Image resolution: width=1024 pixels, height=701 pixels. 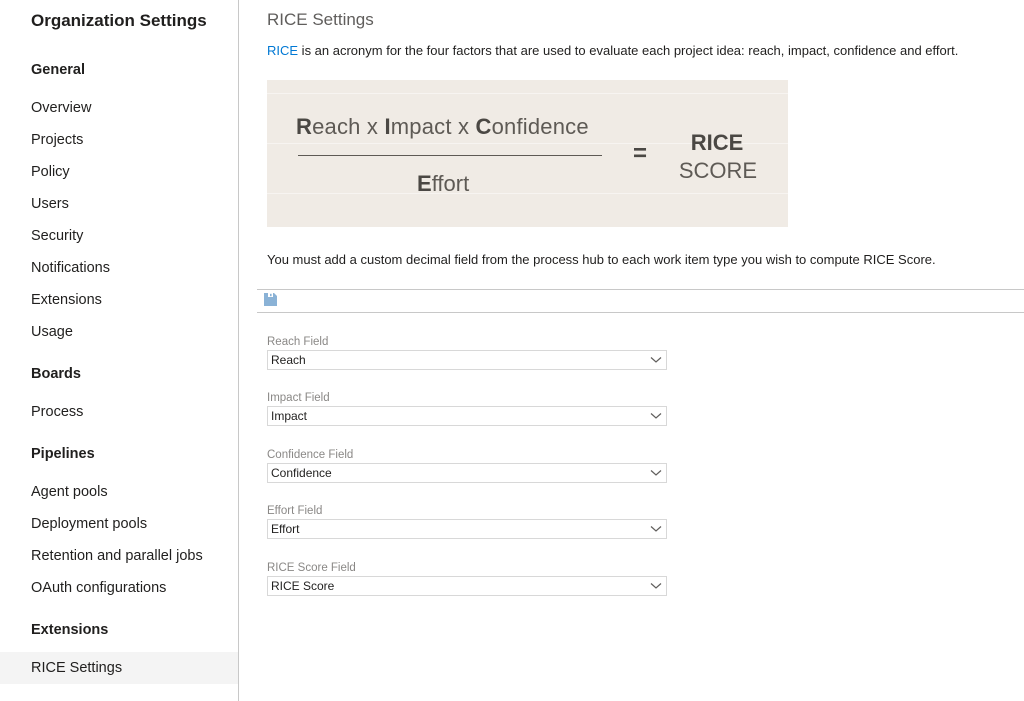 I want to click on equals-sign: =, so click(x=640, y=153).